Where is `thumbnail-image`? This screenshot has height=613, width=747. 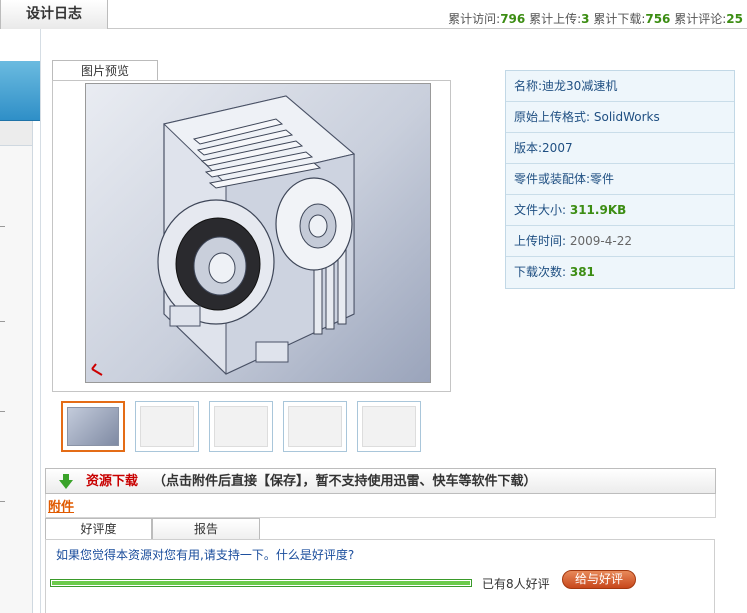
thumbnail-image is located at coordinates (93, 426).